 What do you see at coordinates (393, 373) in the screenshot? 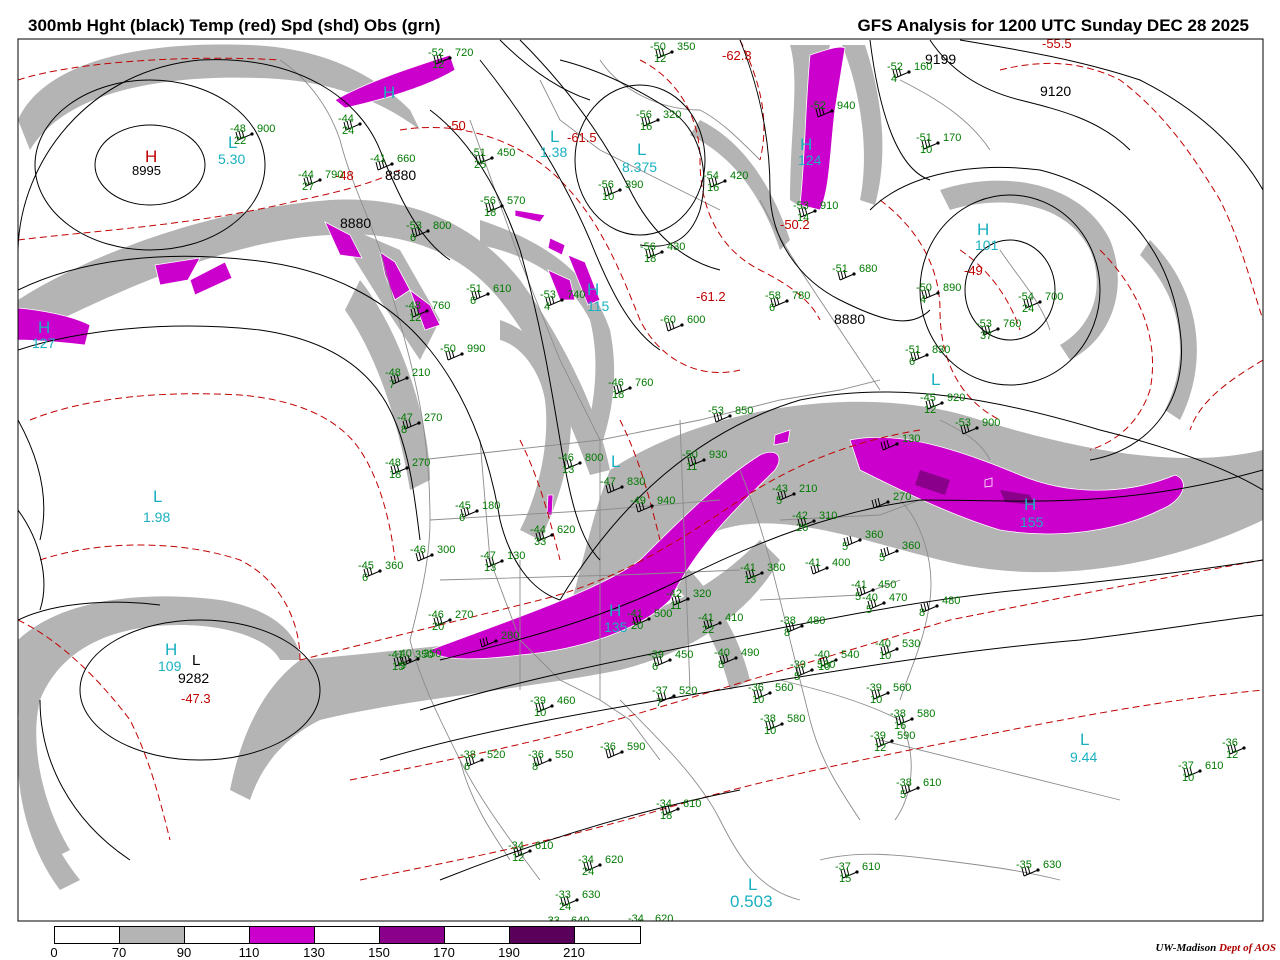
I see `obs-temperature: -48` at bounding box center [393, 373].